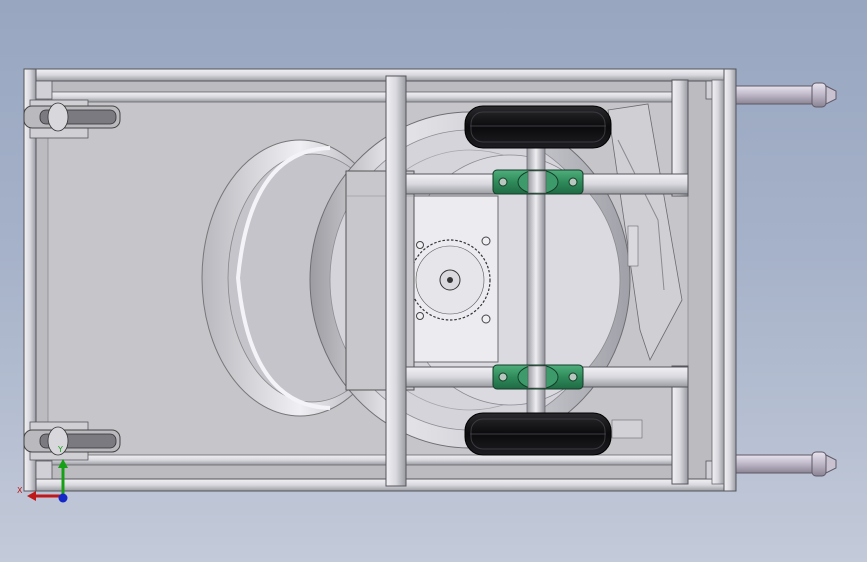 This screenshot has width=867, height=562. I want to click on x-axis-label: X, so click(20, 490).